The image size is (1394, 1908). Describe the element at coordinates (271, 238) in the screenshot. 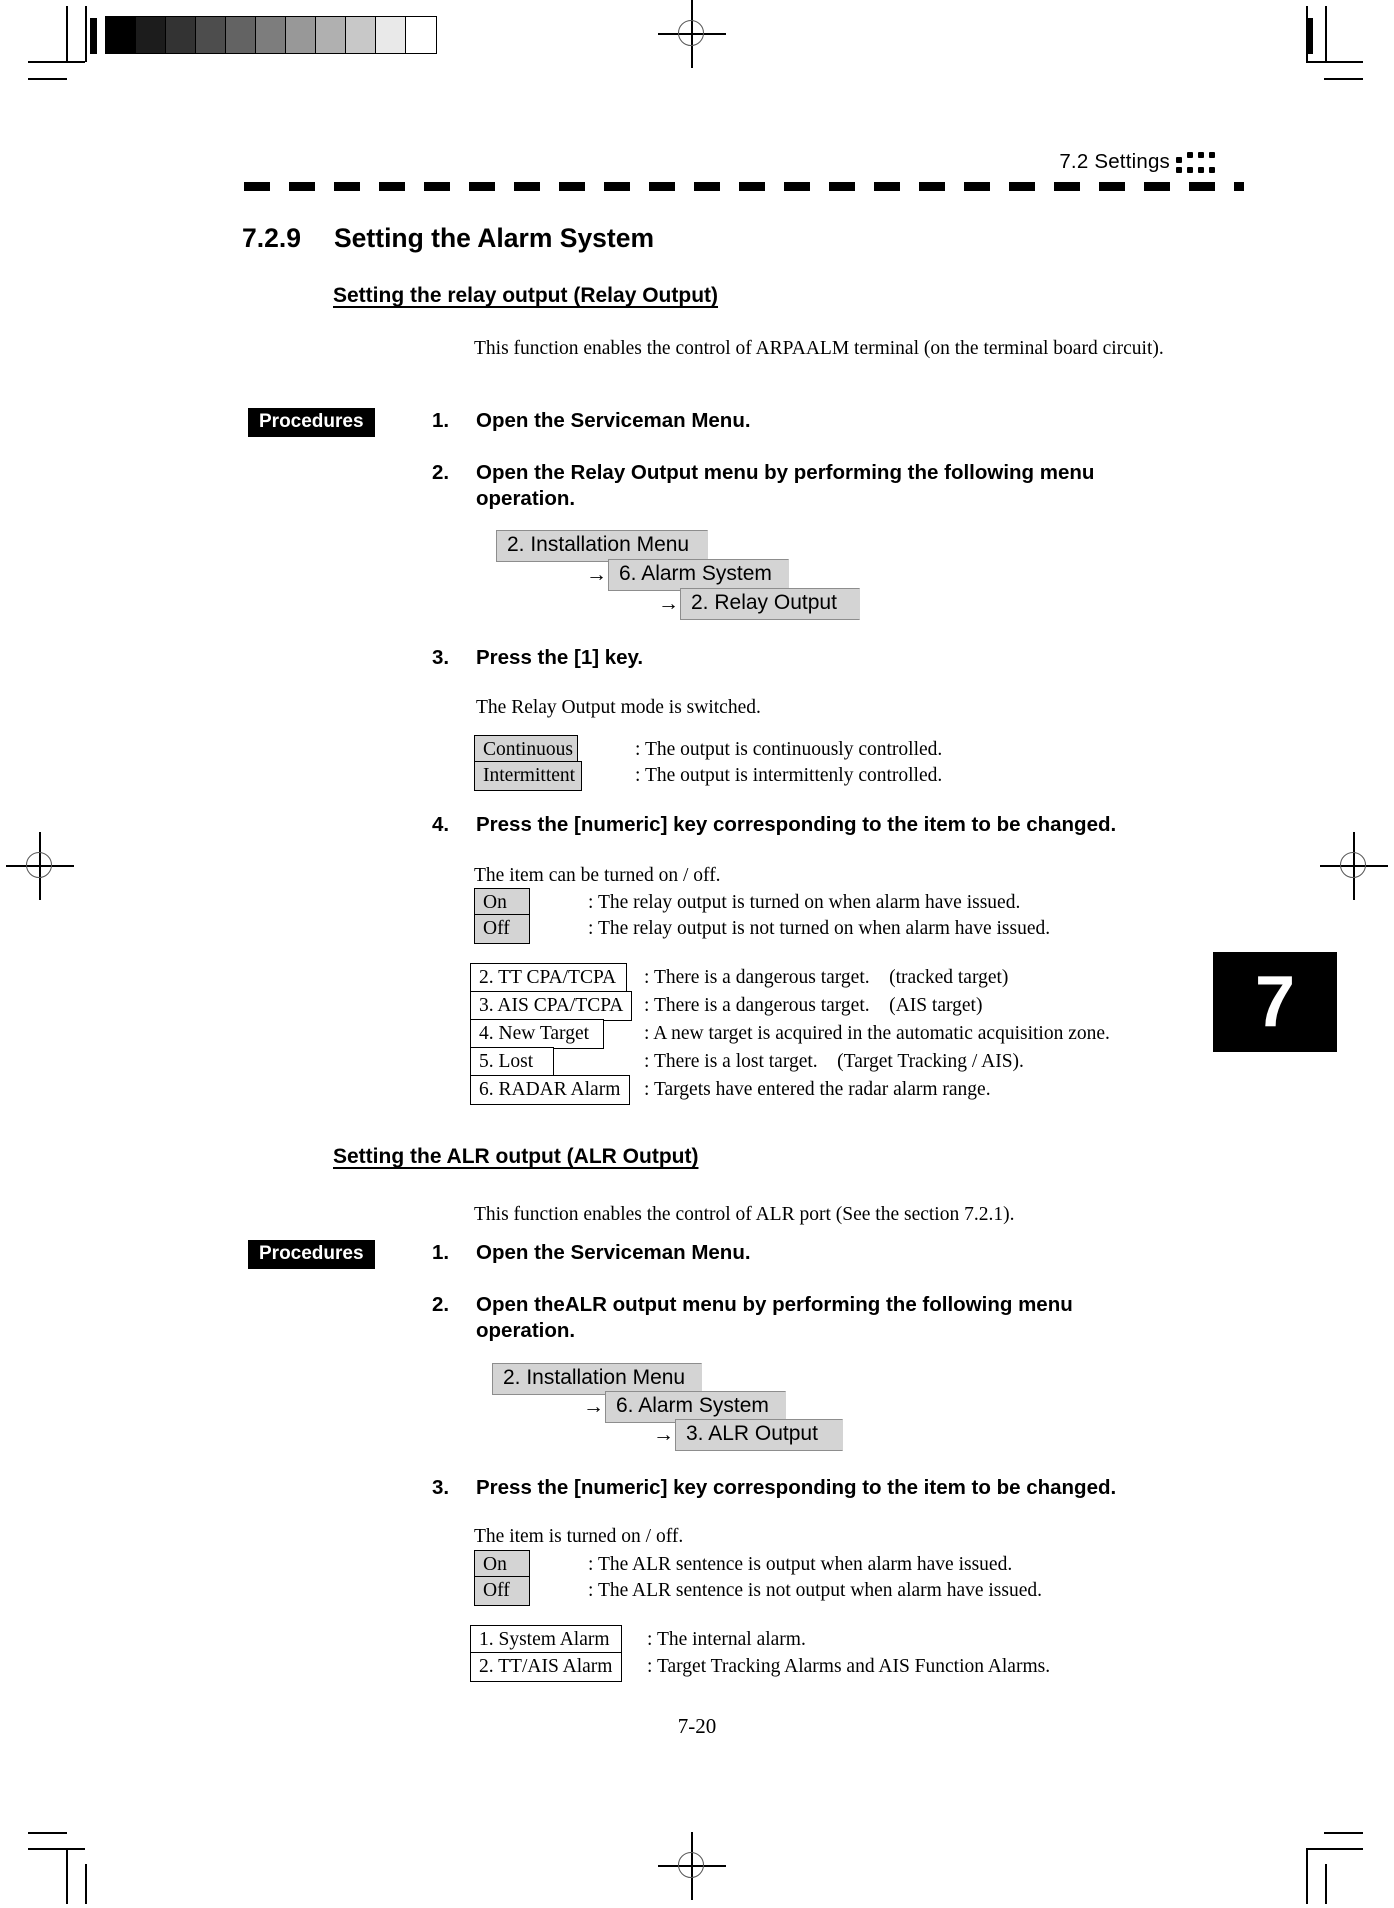

I see `section-number: 7.2.9` at that location.